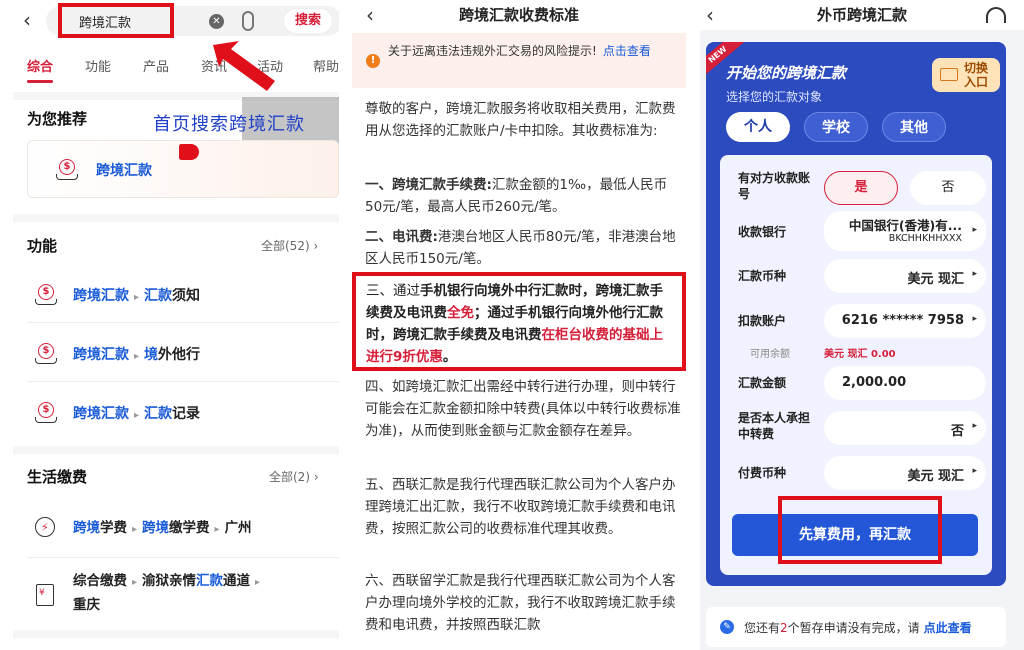  What do you see at coordinates (210, 581) in the screenshot?
I see `life-item-c: 汇款` at bounding box center [210, 581].